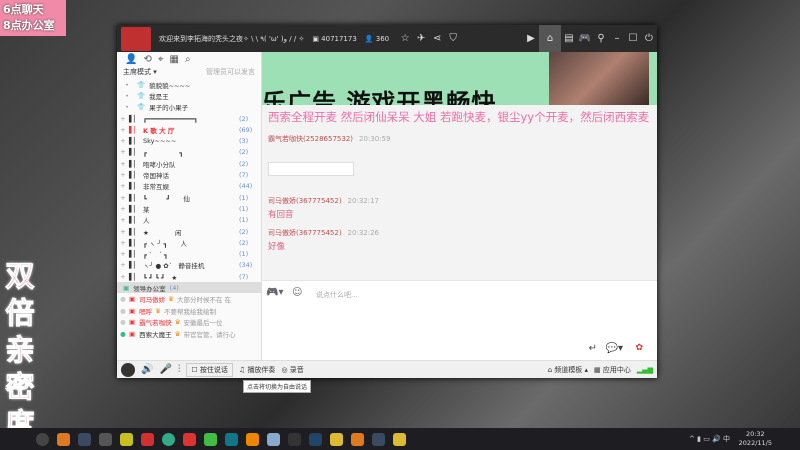 The height and width of the screenshot is (450, 800). What do you see at coordinates (189, 163) in the screenshot?
I see `channel-row: + ▌▏ 咆哮小分队 (2)` at bounding box center [189, 163].